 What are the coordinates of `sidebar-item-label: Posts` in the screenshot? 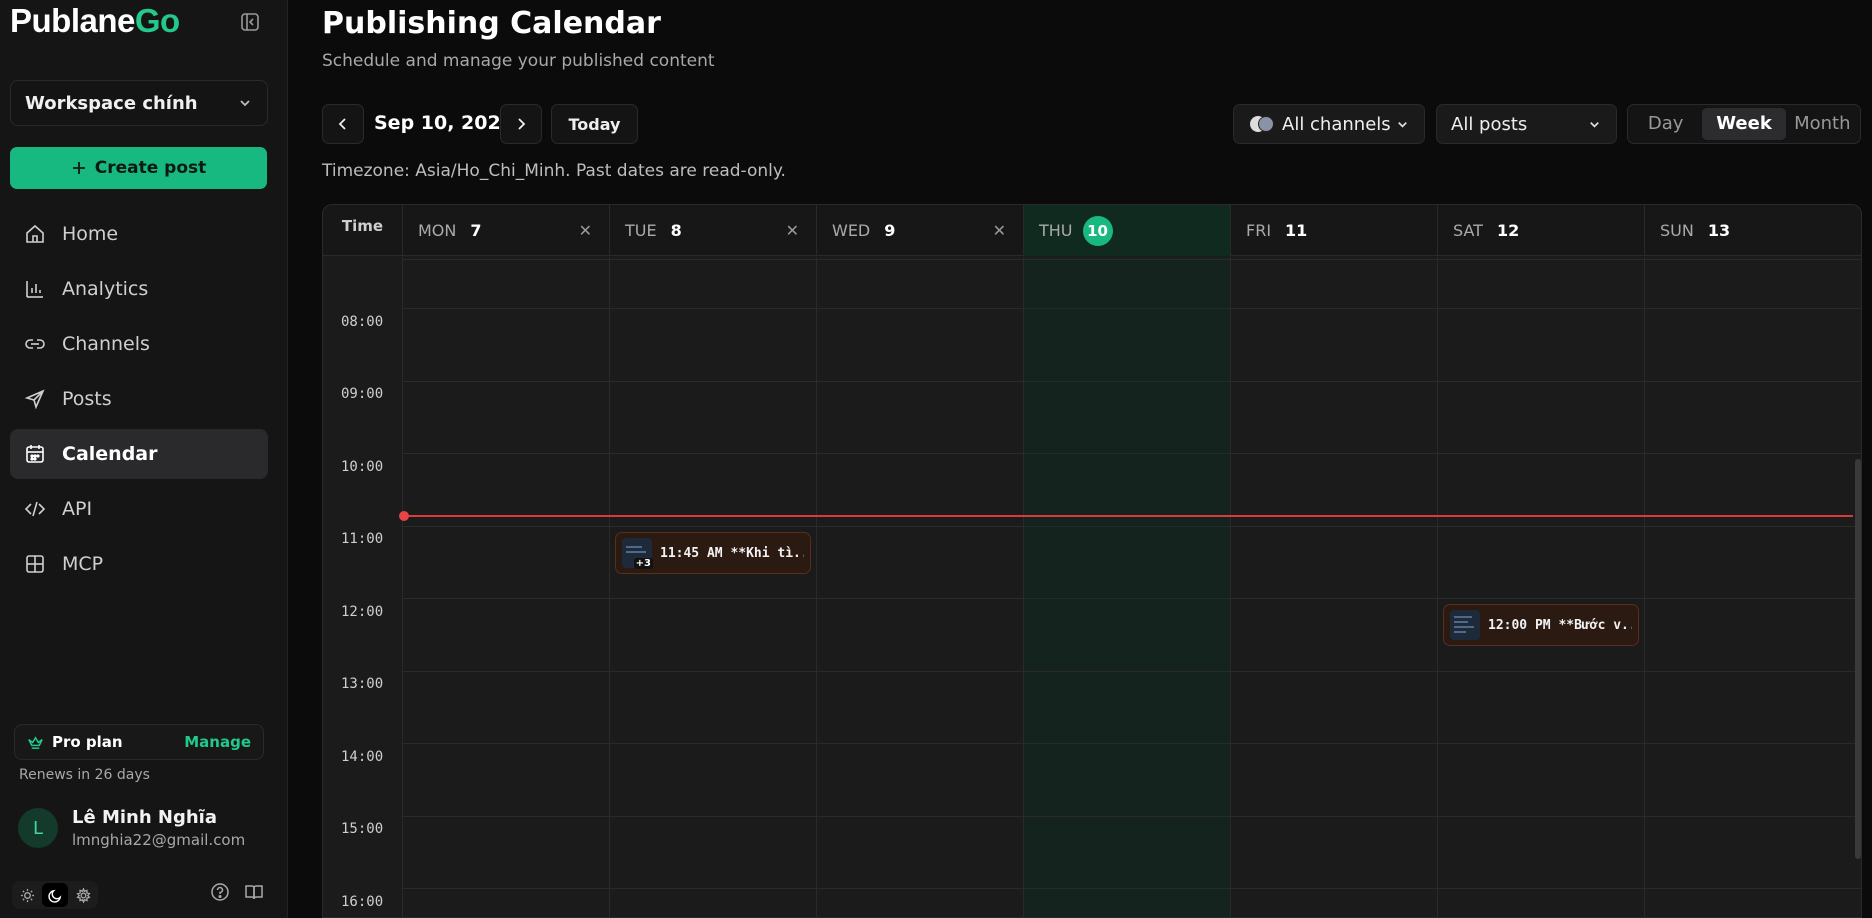 It's located at (87, 399).